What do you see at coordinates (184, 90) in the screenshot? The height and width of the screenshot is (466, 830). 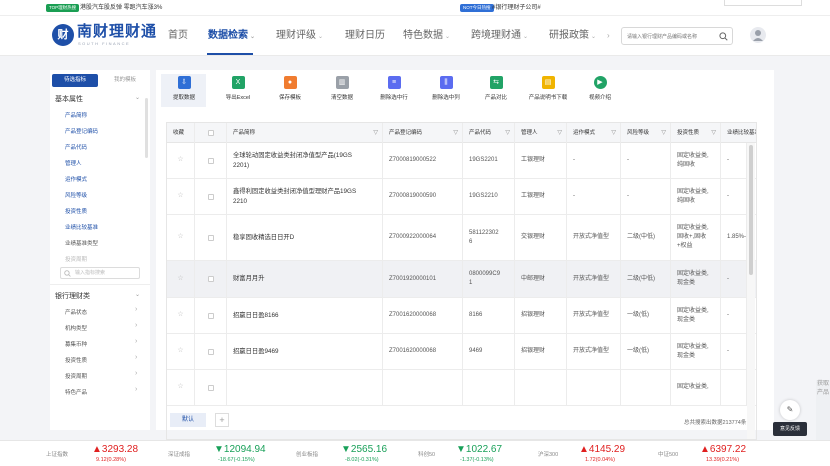 I see `extract-data-button: ⇩ 提取数据` at bounding box center [184, 90].